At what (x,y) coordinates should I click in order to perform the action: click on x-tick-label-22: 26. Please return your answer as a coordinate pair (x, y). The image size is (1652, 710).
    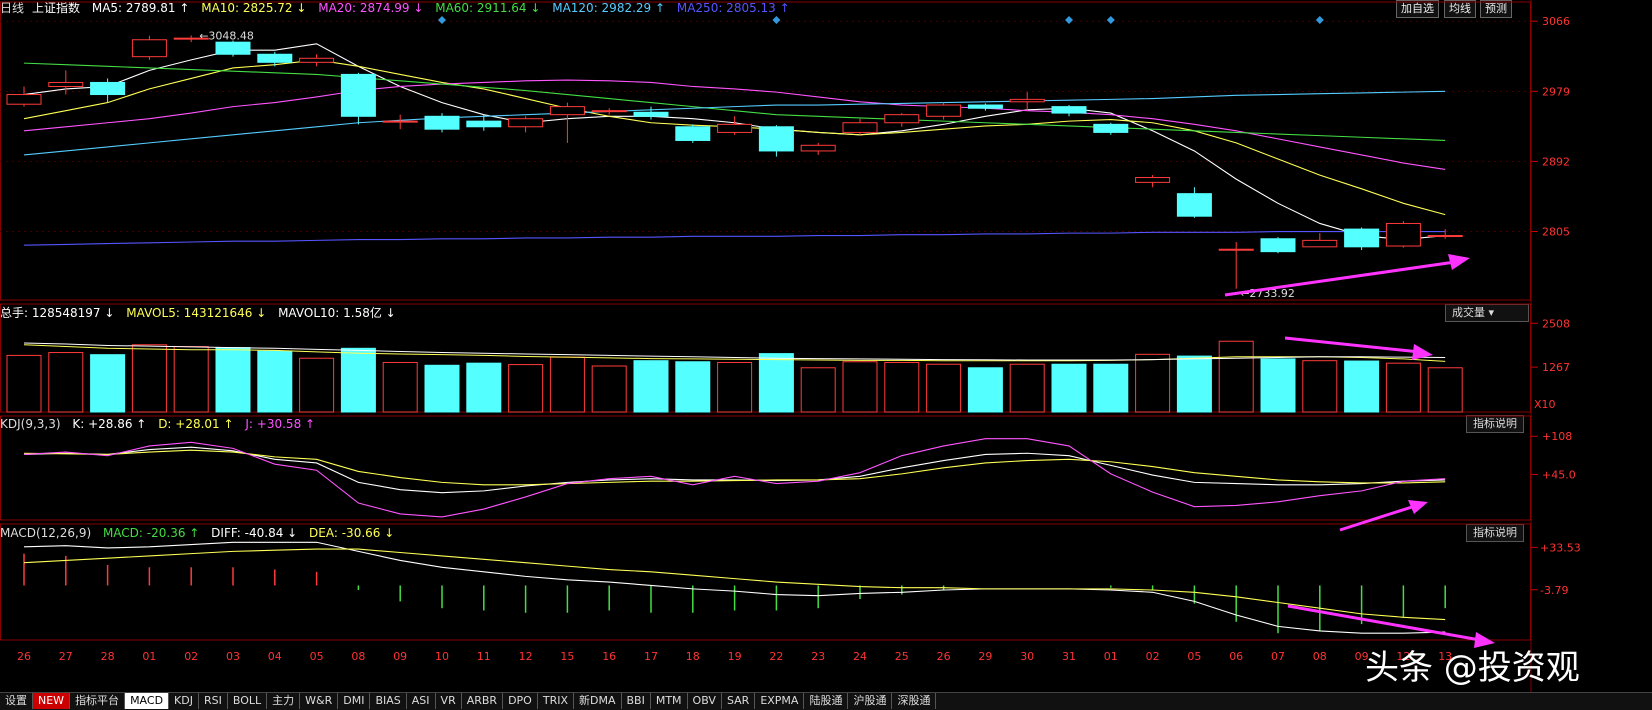
    Looking at the image, I should click on (944, 656).